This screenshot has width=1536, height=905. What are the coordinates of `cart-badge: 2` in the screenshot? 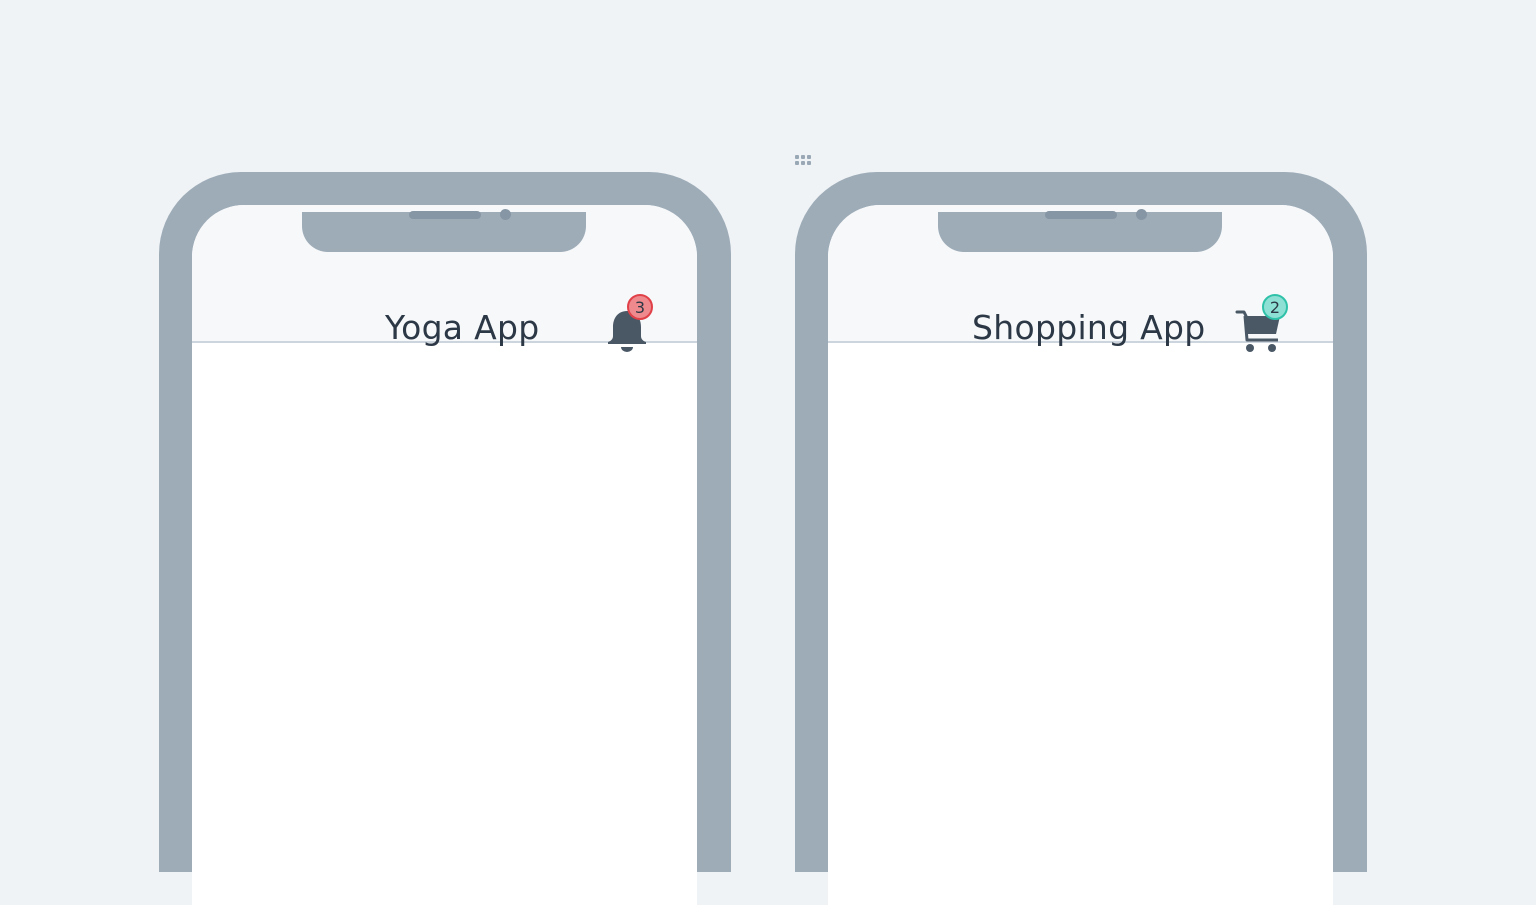 It's located at (1275, 307).